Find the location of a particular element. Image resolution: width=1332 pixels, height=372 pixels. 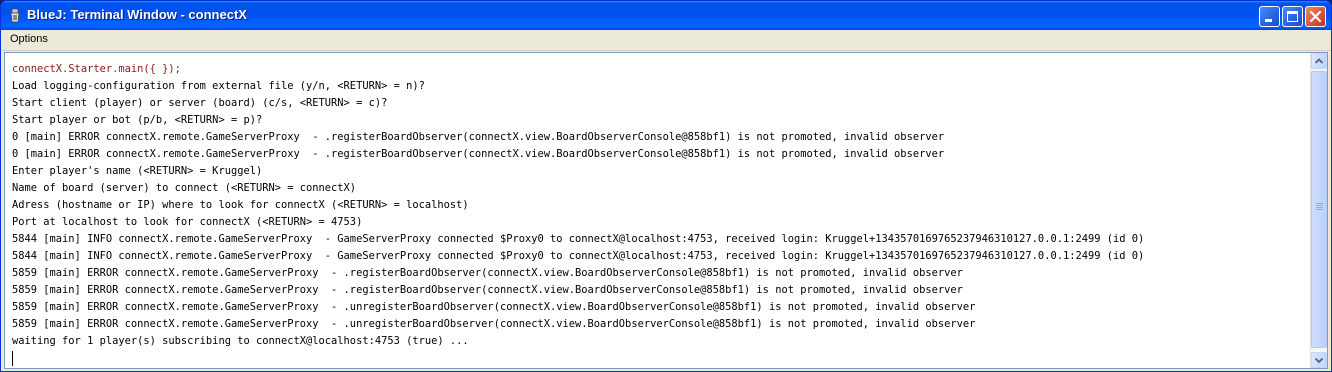

minimize-icon is located at coordinates (1268, 20).